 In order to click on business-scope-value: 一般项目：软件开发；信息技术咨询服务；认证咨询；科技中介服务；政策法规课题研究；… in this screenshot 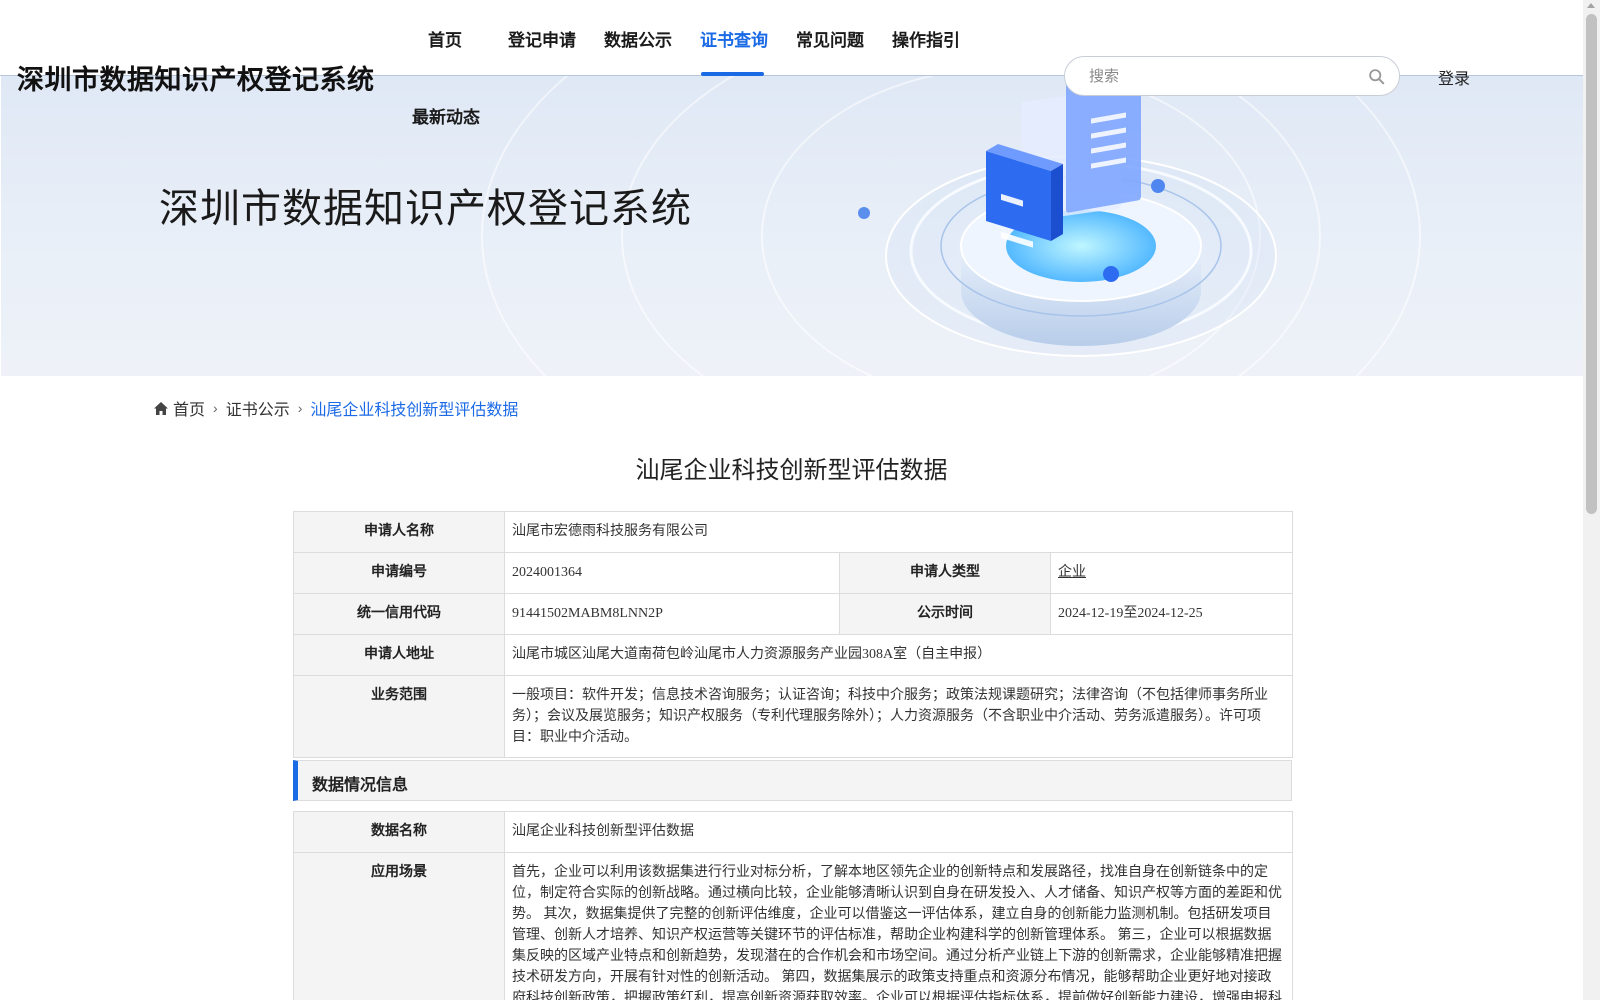, I will do `click(898, 716)`.